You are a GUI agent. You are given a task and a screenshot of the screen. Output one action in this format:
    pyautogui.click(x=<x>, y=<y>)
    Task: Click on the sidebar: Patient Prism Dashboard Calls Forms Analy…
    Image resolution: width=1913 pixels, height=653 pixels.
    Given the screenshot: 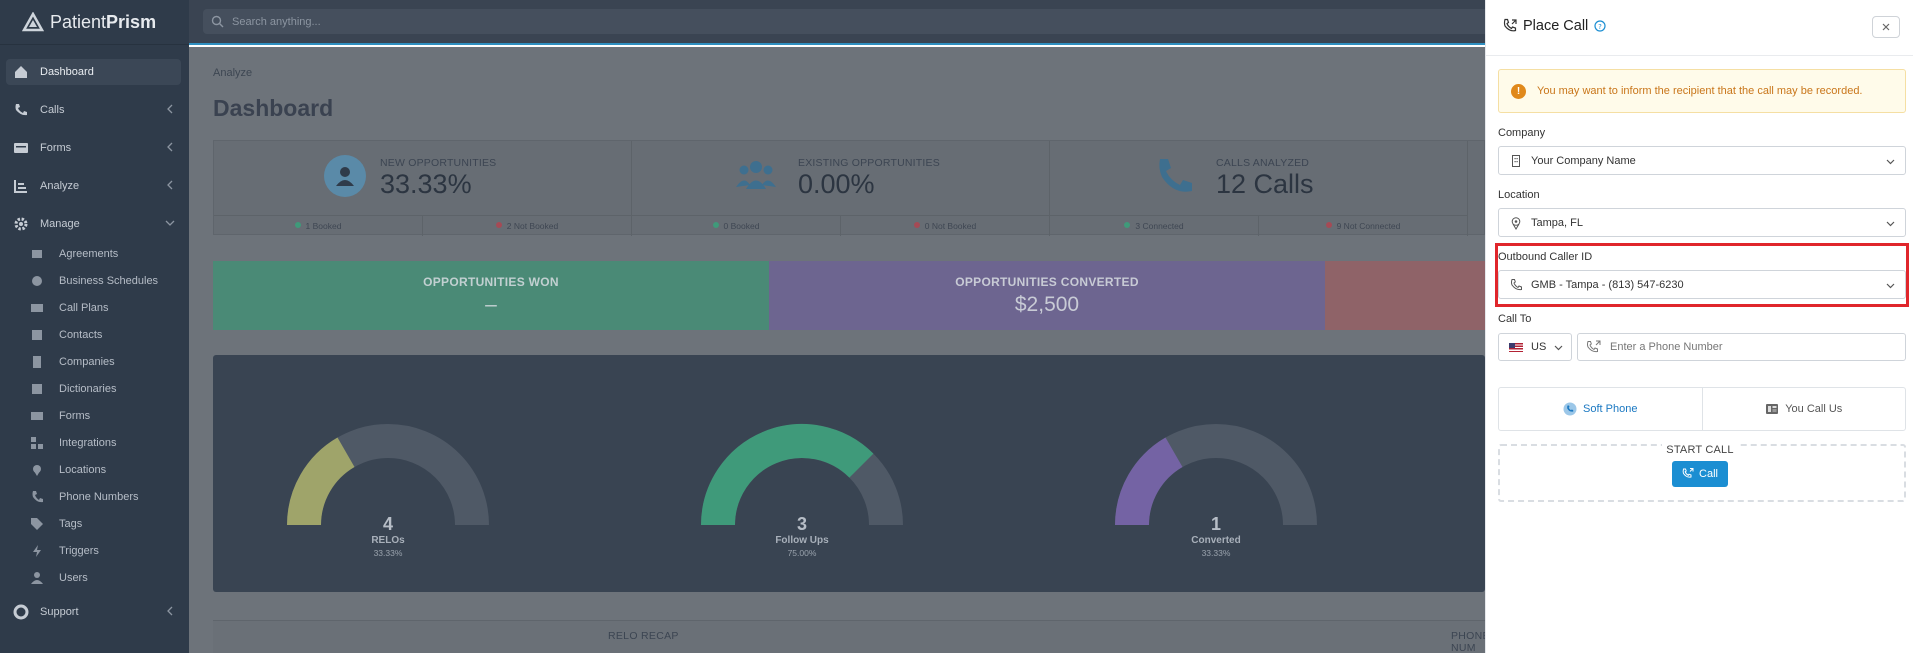 What is the action you would take?
    pyautogui.click(x=94, y=326)
    